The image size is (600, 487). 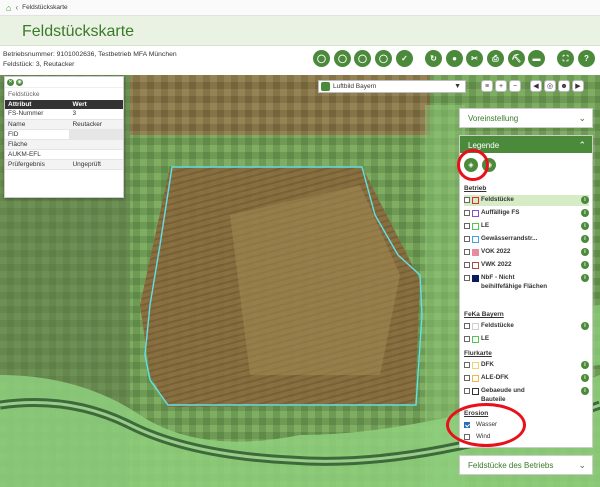 I want to click on zoom-in-button: +, so click(x=501, y=86).